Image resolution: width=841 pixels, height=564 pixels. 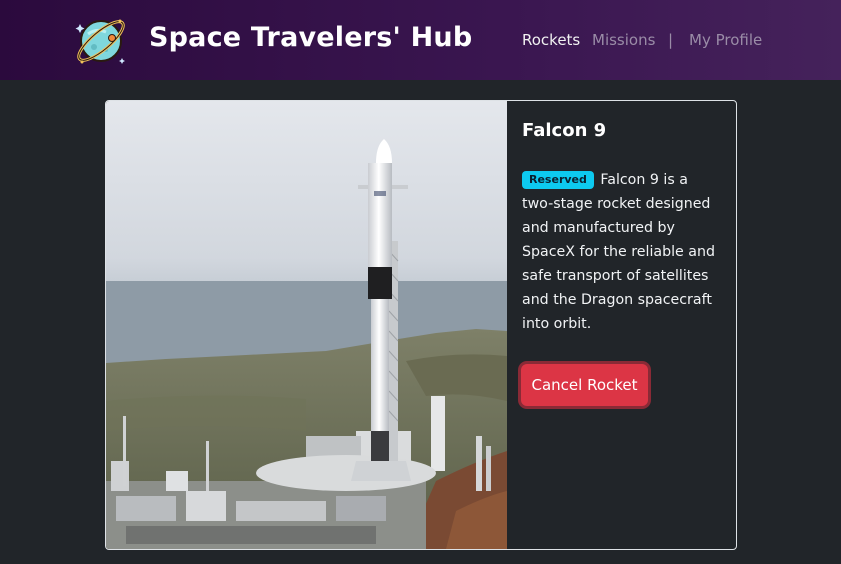 What do you see at coordinates (725, 40) in the screenshot?
I see `nav-my-profile-link: My Profile` at bounding box center [725, 40].